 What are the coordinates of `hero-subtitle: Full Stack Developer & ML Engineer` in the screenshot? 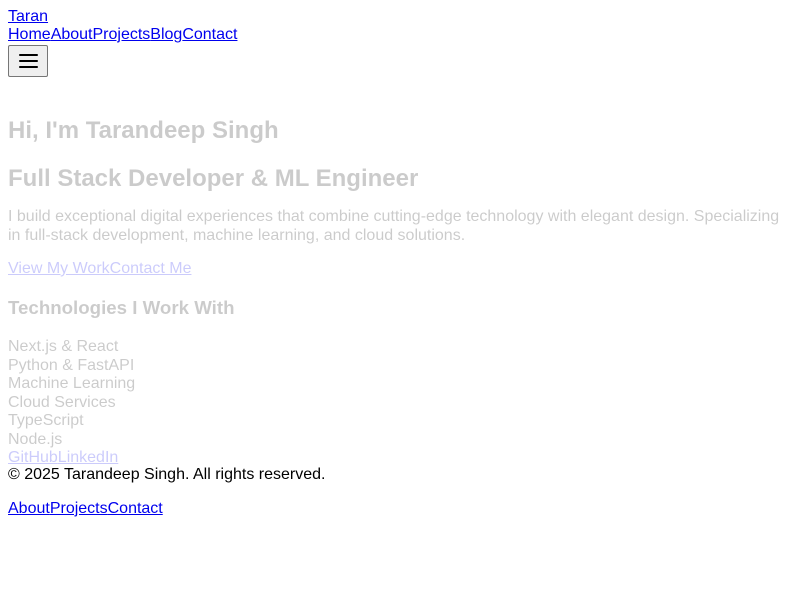 It's located at (213, 178).